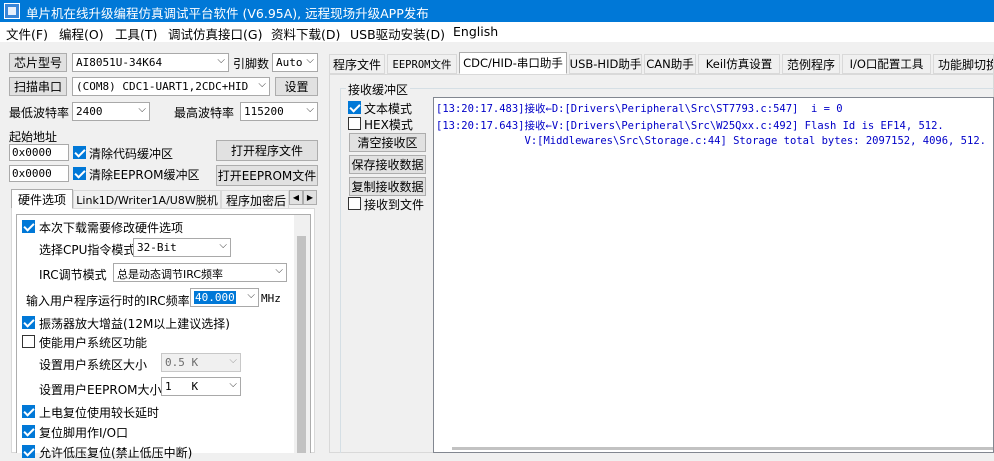 The image size is (994, 461). I want to click on pin-count-select: Auto ⌵, so click(295, 62).